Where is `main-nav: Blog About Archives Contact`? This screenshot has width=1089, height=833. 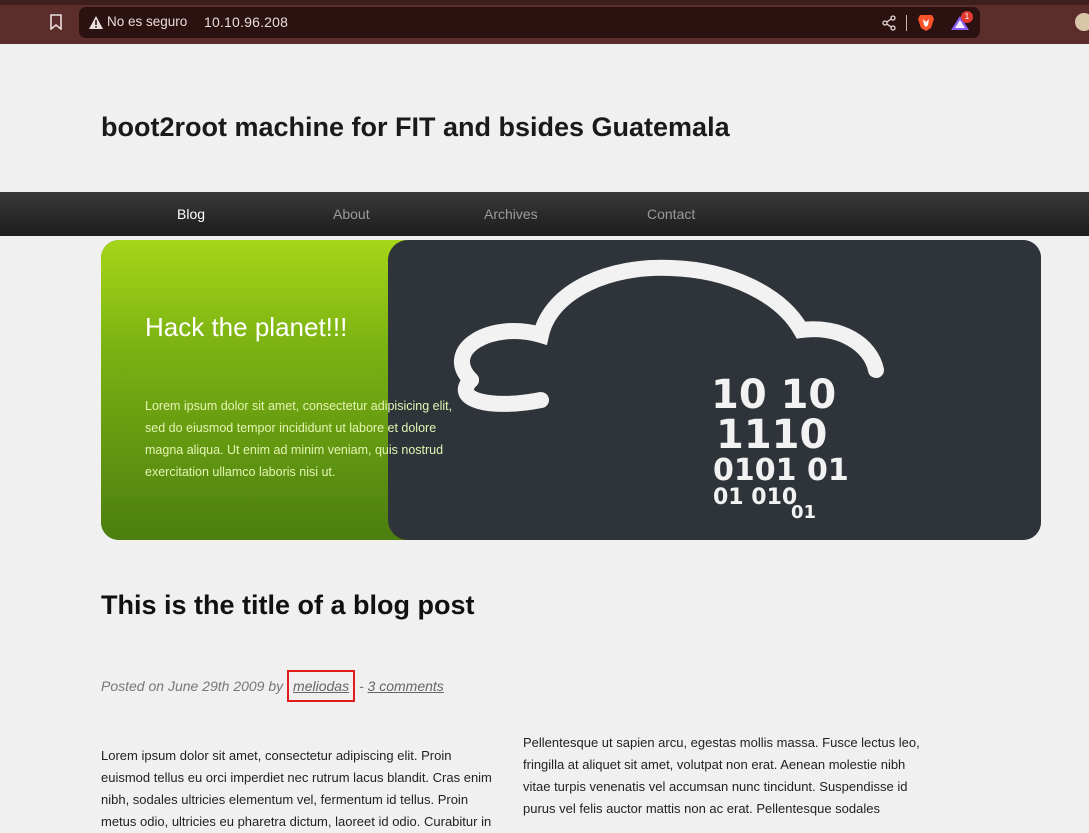
main-nav: Blog About Archives Contact is located at coordinates (544, 214).